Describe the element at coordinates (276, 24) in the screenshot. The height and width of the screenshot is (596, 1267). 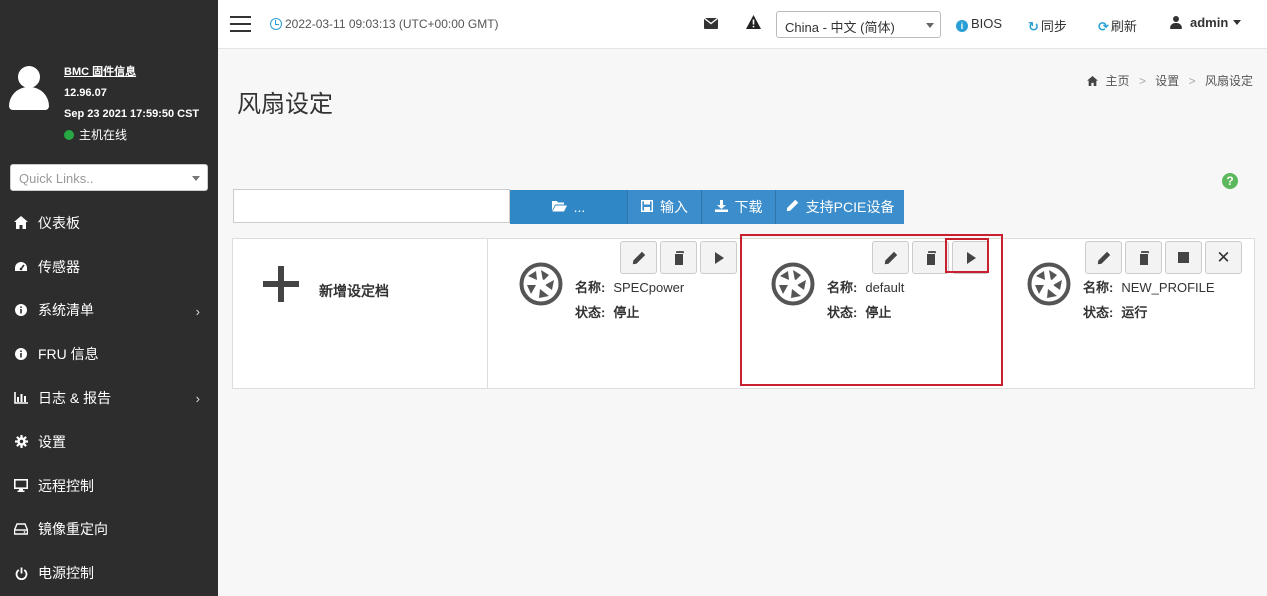
I see `clock-icon` at that location.